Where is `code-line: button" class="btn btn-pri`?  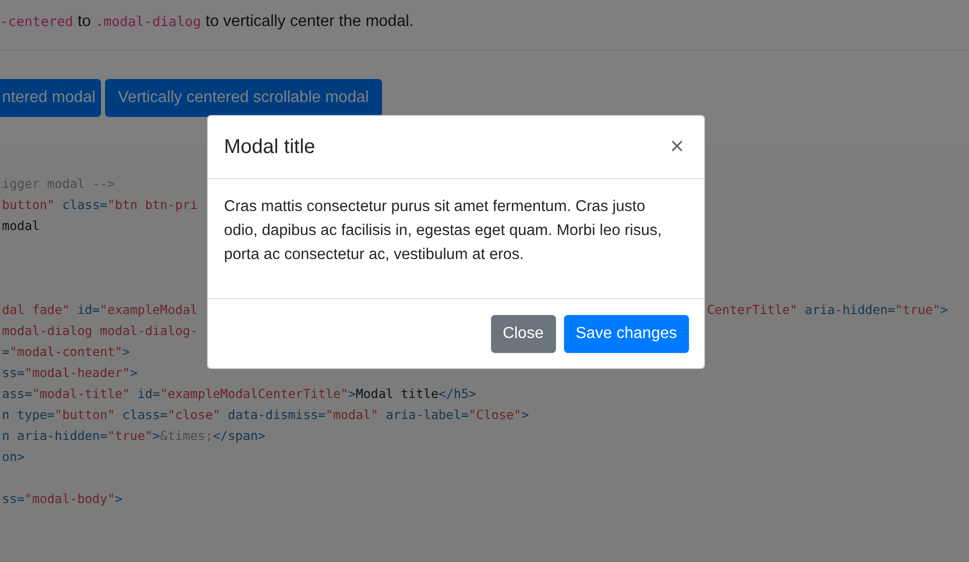
code-line: button" class="btn btn-pri is located at coordinates (100, 204).